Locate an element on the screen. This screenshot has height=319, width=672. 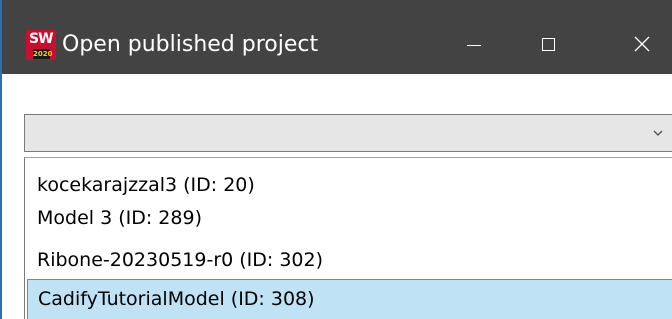
app-icon-text: SW is located at coordinates (41, 39).